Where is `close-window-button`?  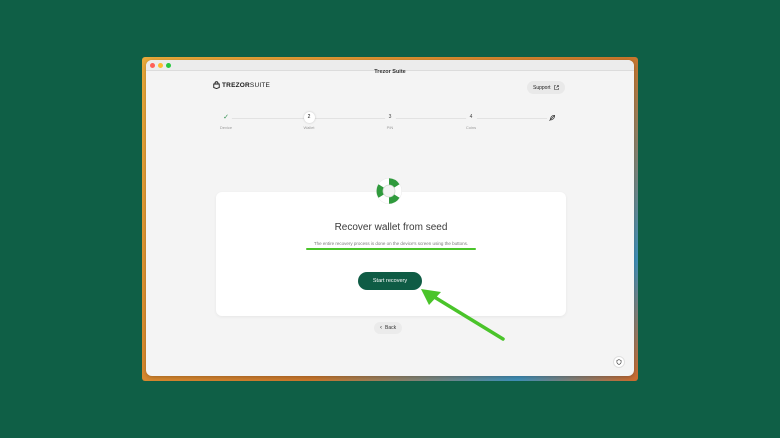
close-window-button is located at coordinates (152, 65).